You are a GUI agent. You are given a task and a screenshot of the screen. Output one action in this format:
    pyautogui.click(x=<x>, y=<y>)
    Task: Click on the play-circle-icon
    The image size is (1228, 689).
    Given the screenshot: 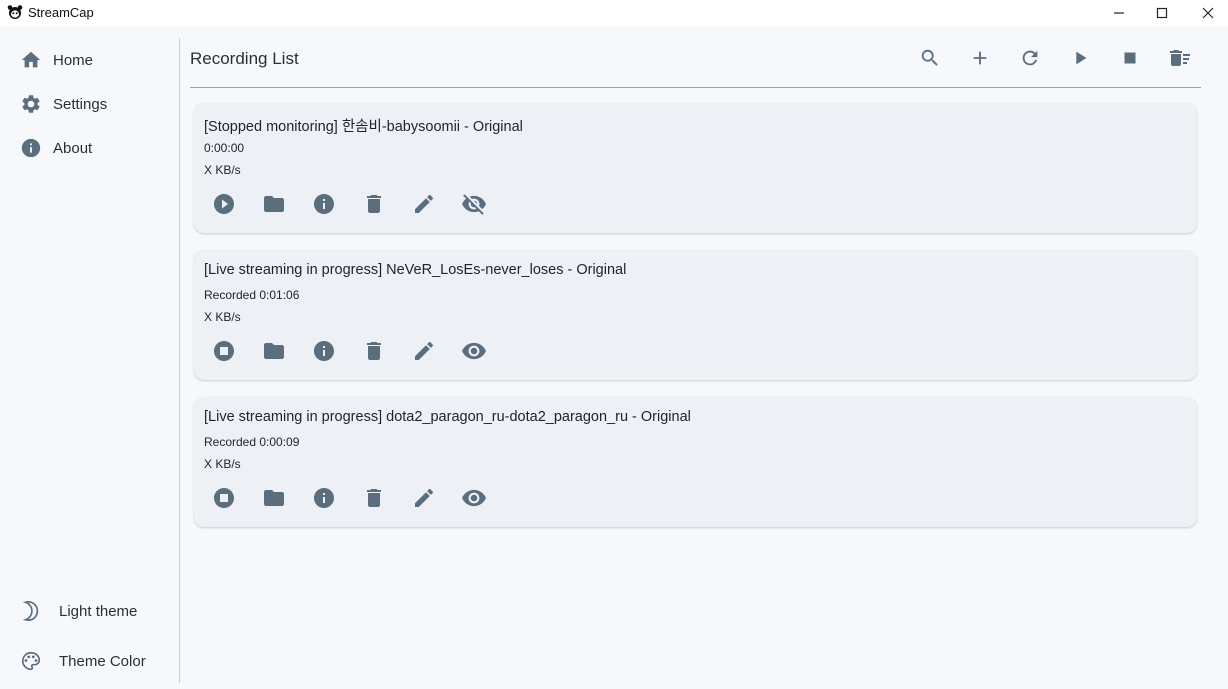 What is the action you would take?
    pyautogui.click(x=224, y=204)
    